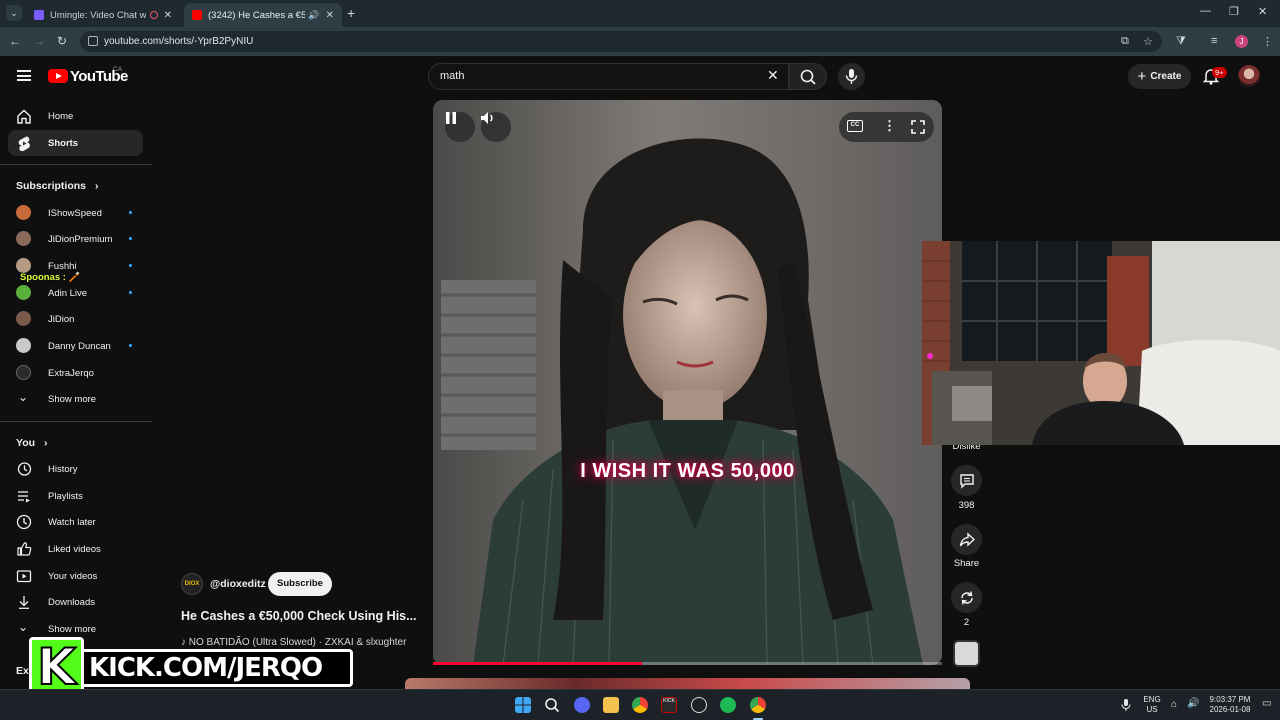 The width and height of the screenshot is (1280, 720). Describe the element at coordinates (63, 143) in the screenshot. I see `sidebar-item-label: Shorts` at that location.